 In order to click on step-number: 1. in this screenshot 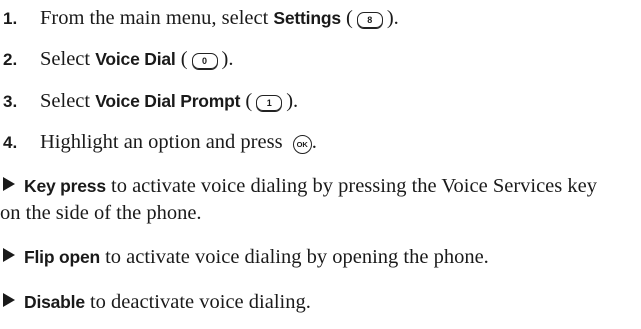, I will do `click(10, 18)`.